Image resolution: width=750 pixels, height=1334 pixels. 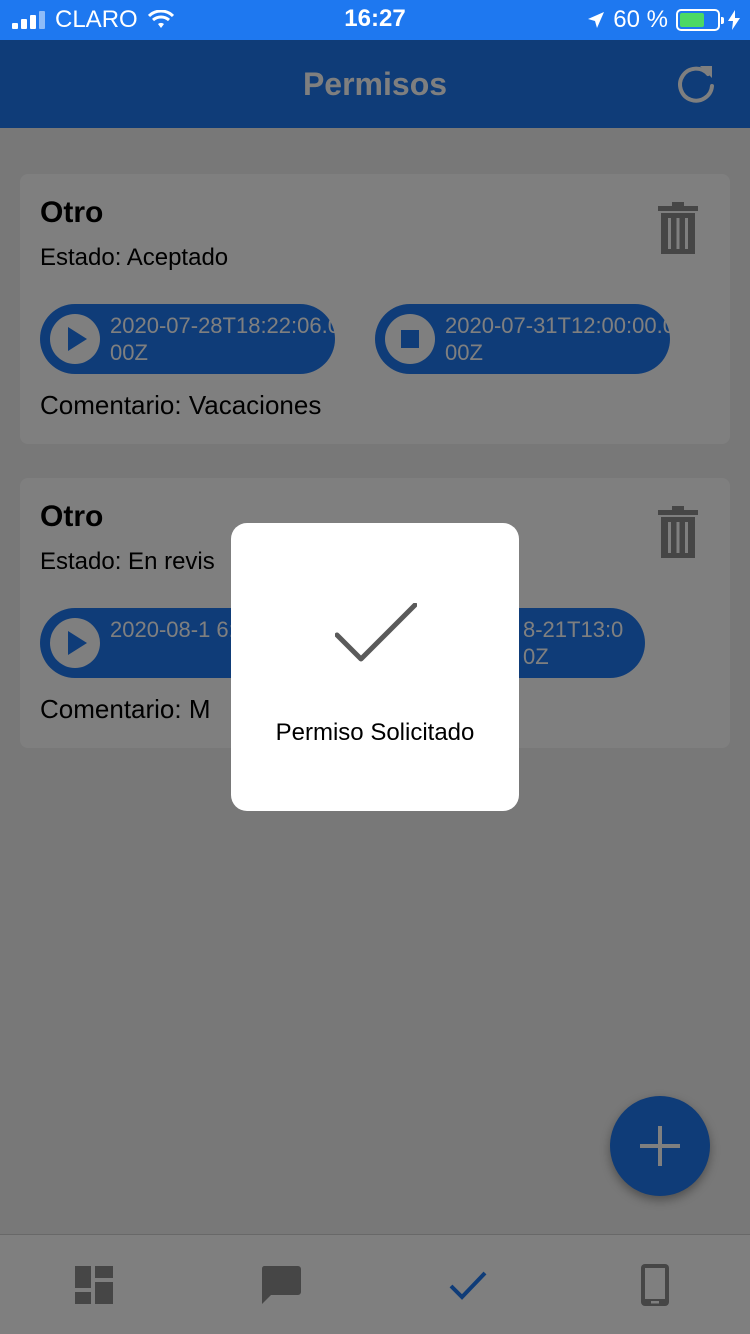 I want to click on status-bar: CLARO 16:27 60 %, so click(x=375, y=20).